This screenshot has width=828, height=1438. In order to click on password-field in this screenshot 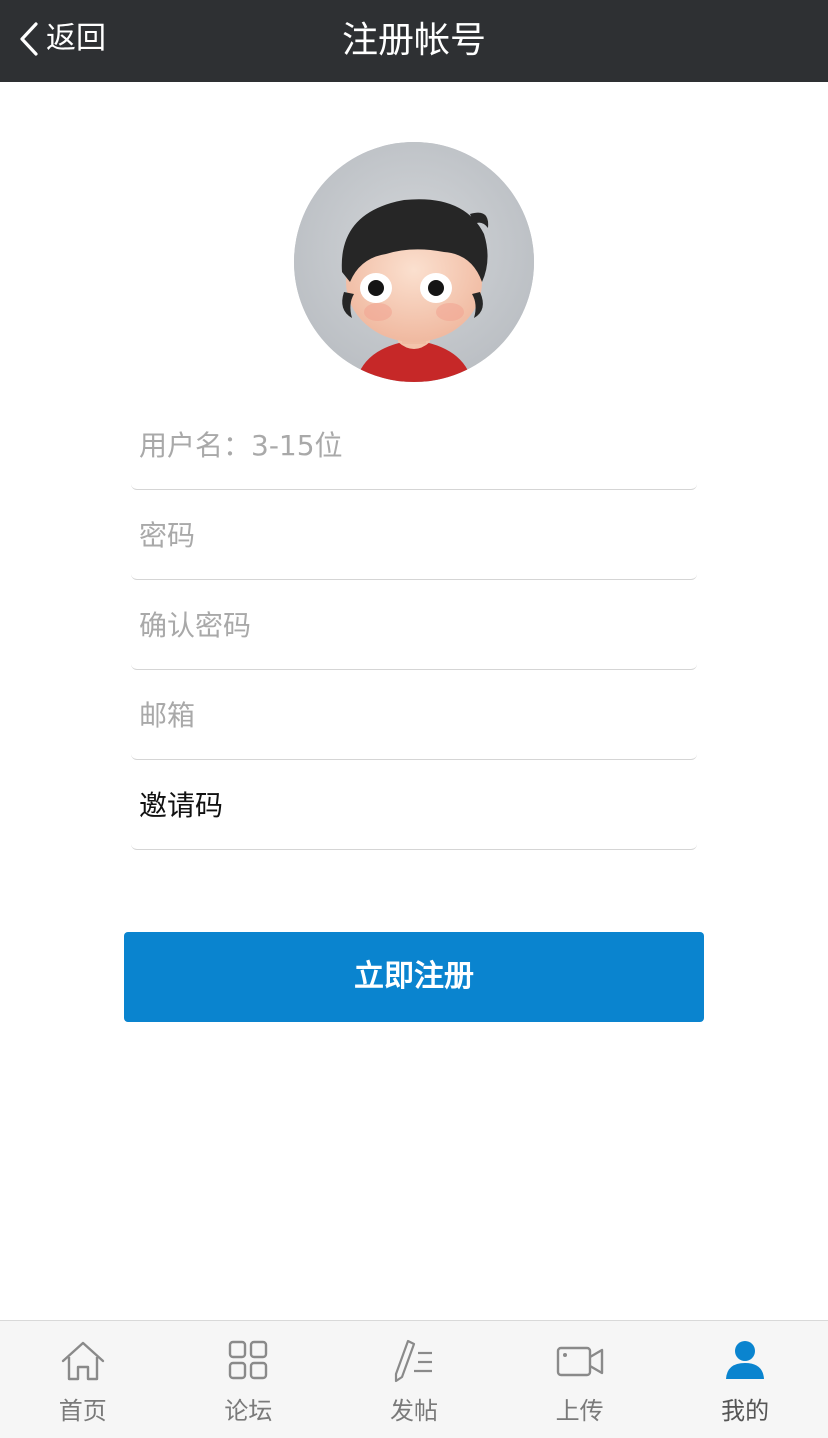, I will do `click(414, 535)`.